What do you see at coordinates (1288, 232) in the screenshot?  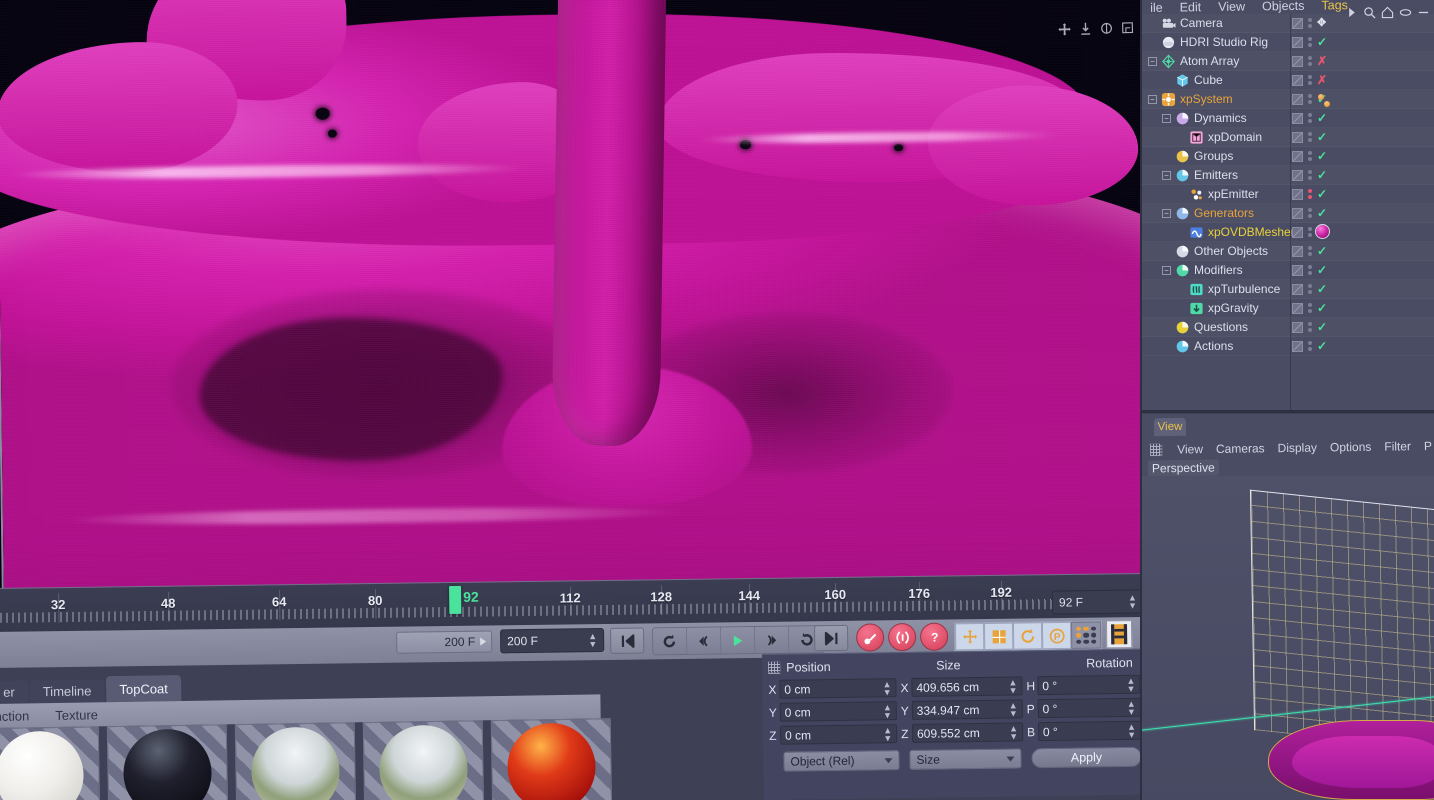 I see `object-tree-row: xpOVDBMesher✓` at bounding box center [1288, 232].